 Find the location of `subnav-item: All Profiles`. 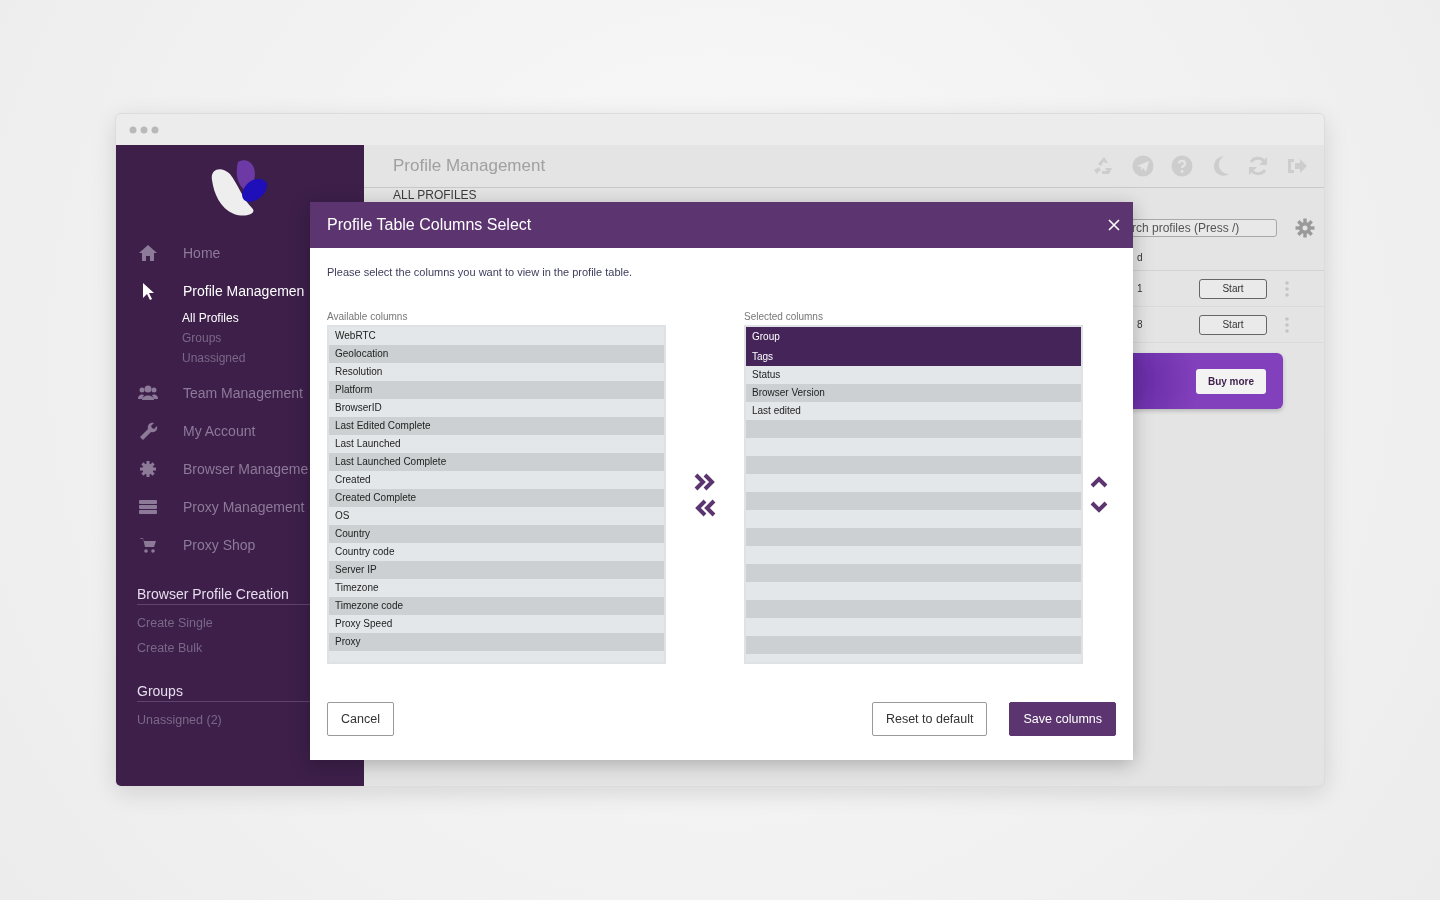

subnav-item: All Profiles is located at coordinates (210, 318).